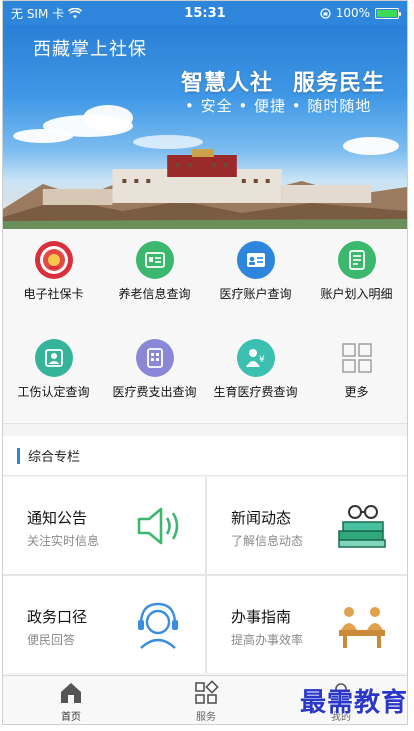  I want to click on service-work-injury: 工伤认定查询, so click(53, 369).